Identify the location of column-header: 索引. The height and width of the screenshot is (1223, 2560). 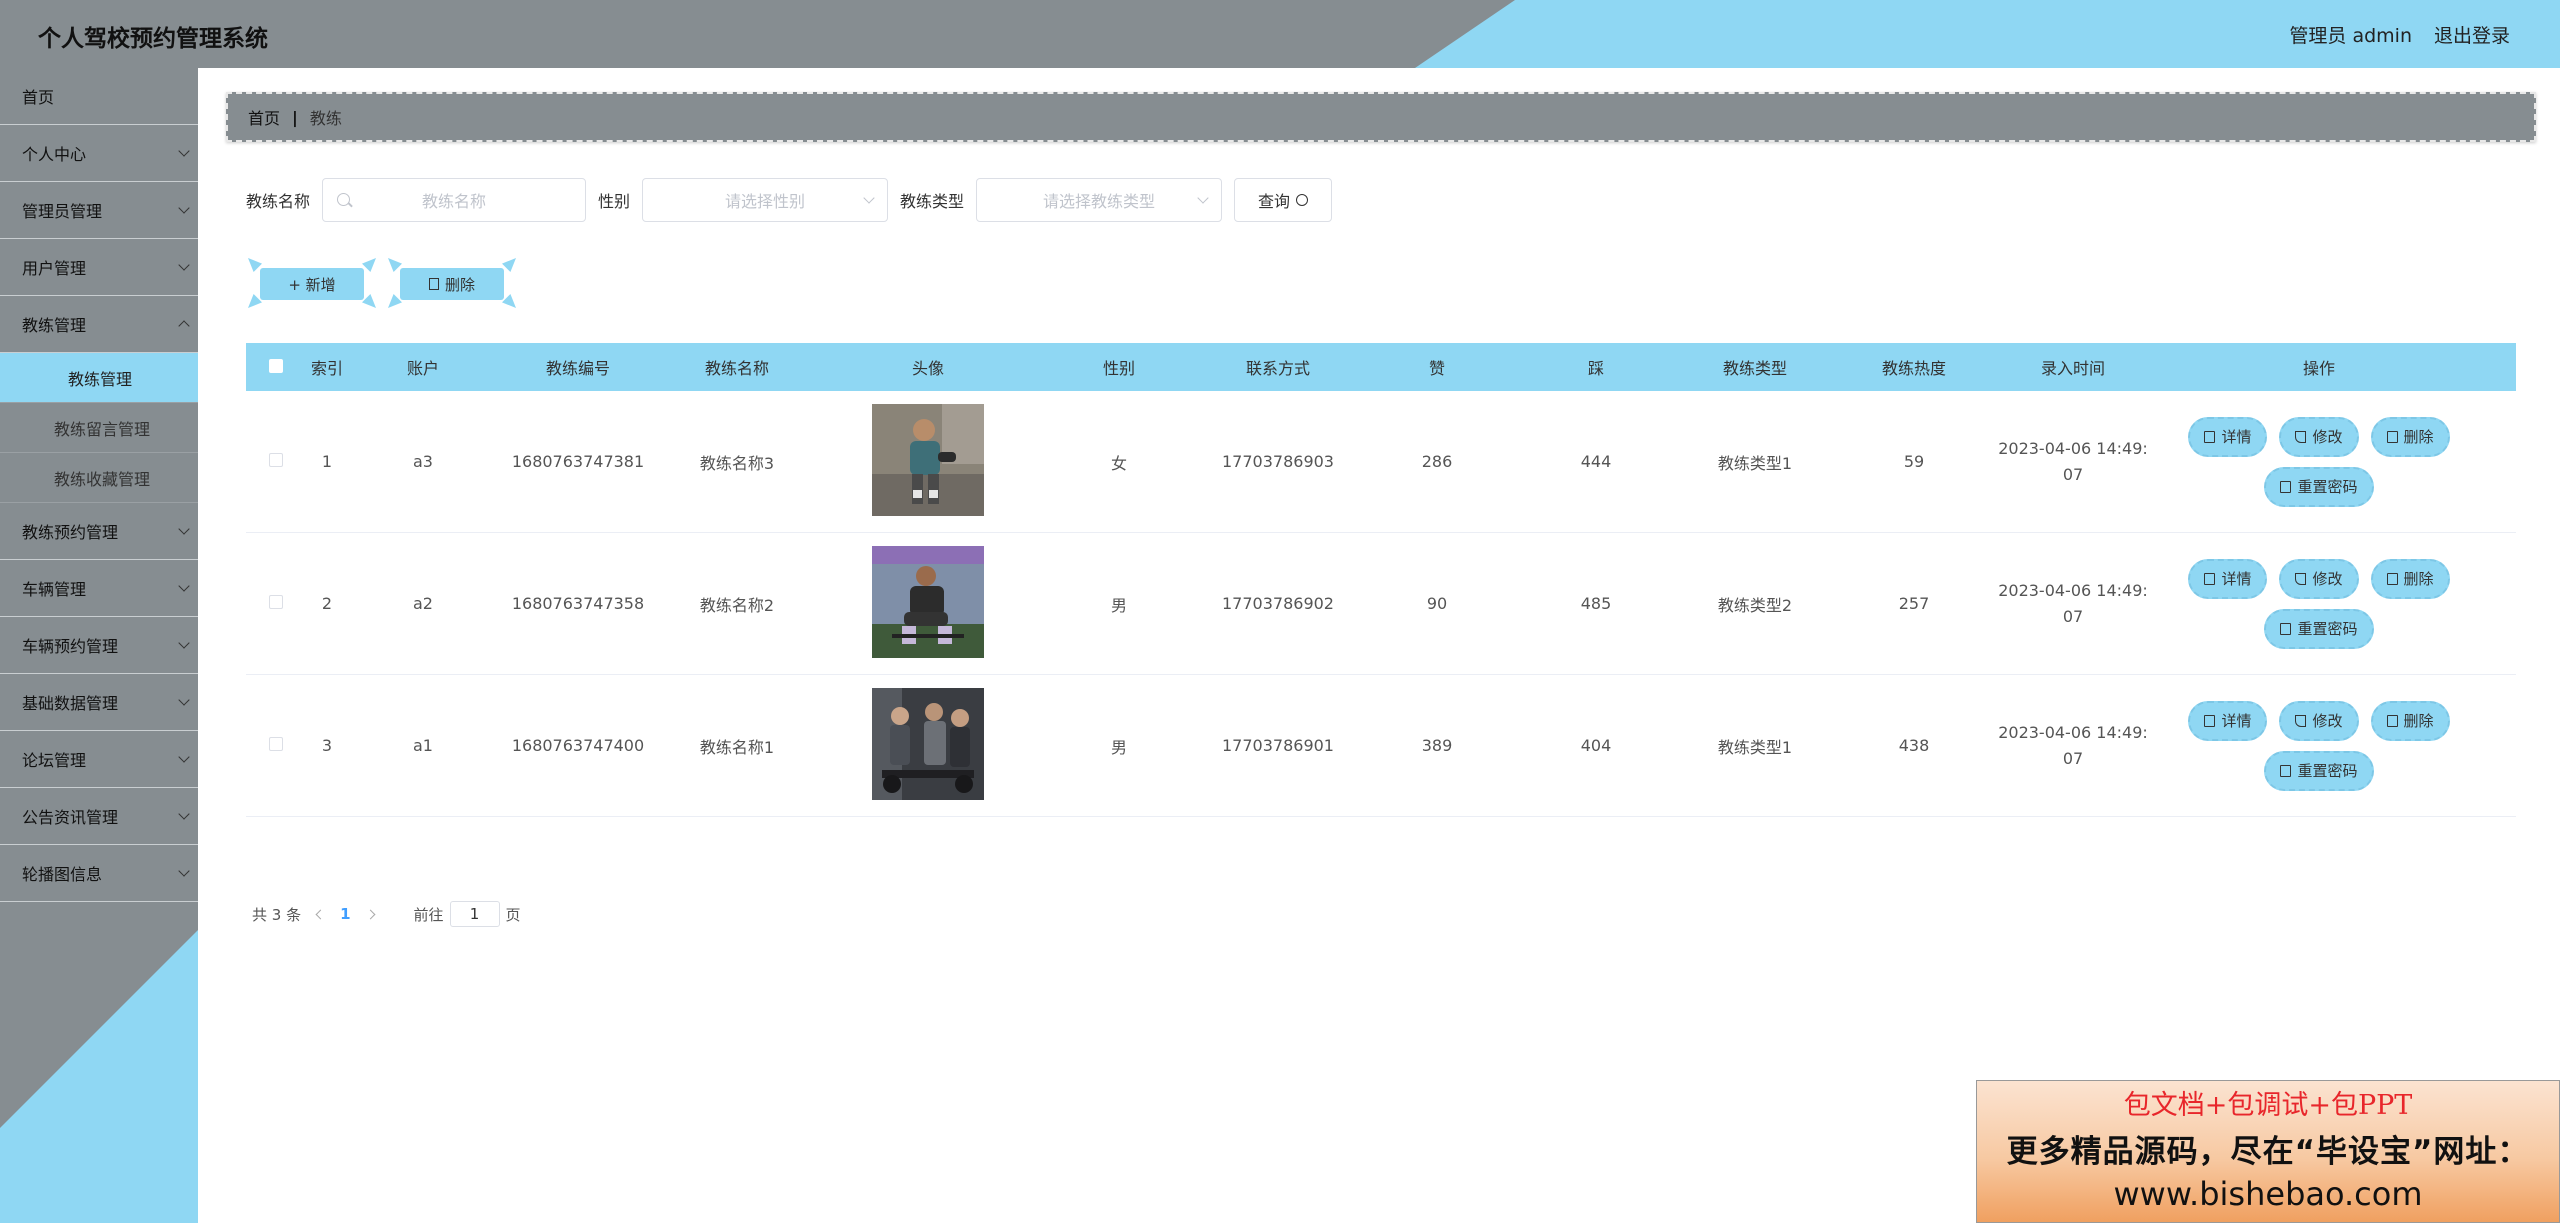
(326, 368).